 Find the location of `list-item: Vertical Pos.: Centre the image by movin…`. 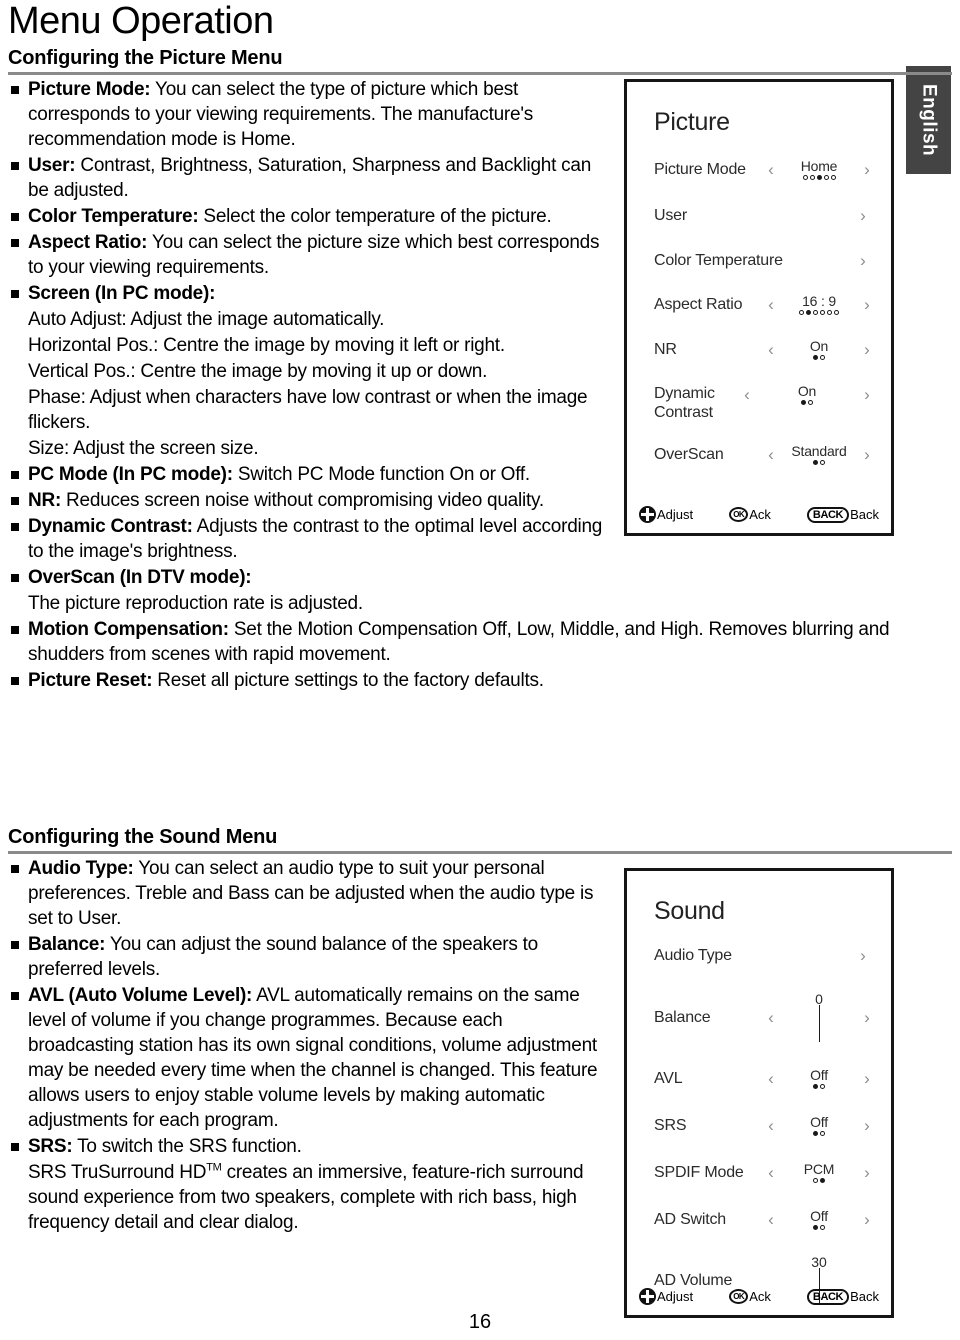

list-item: Vertical Pos.: Centre the image by movin… is located at coordinates (308, 371).